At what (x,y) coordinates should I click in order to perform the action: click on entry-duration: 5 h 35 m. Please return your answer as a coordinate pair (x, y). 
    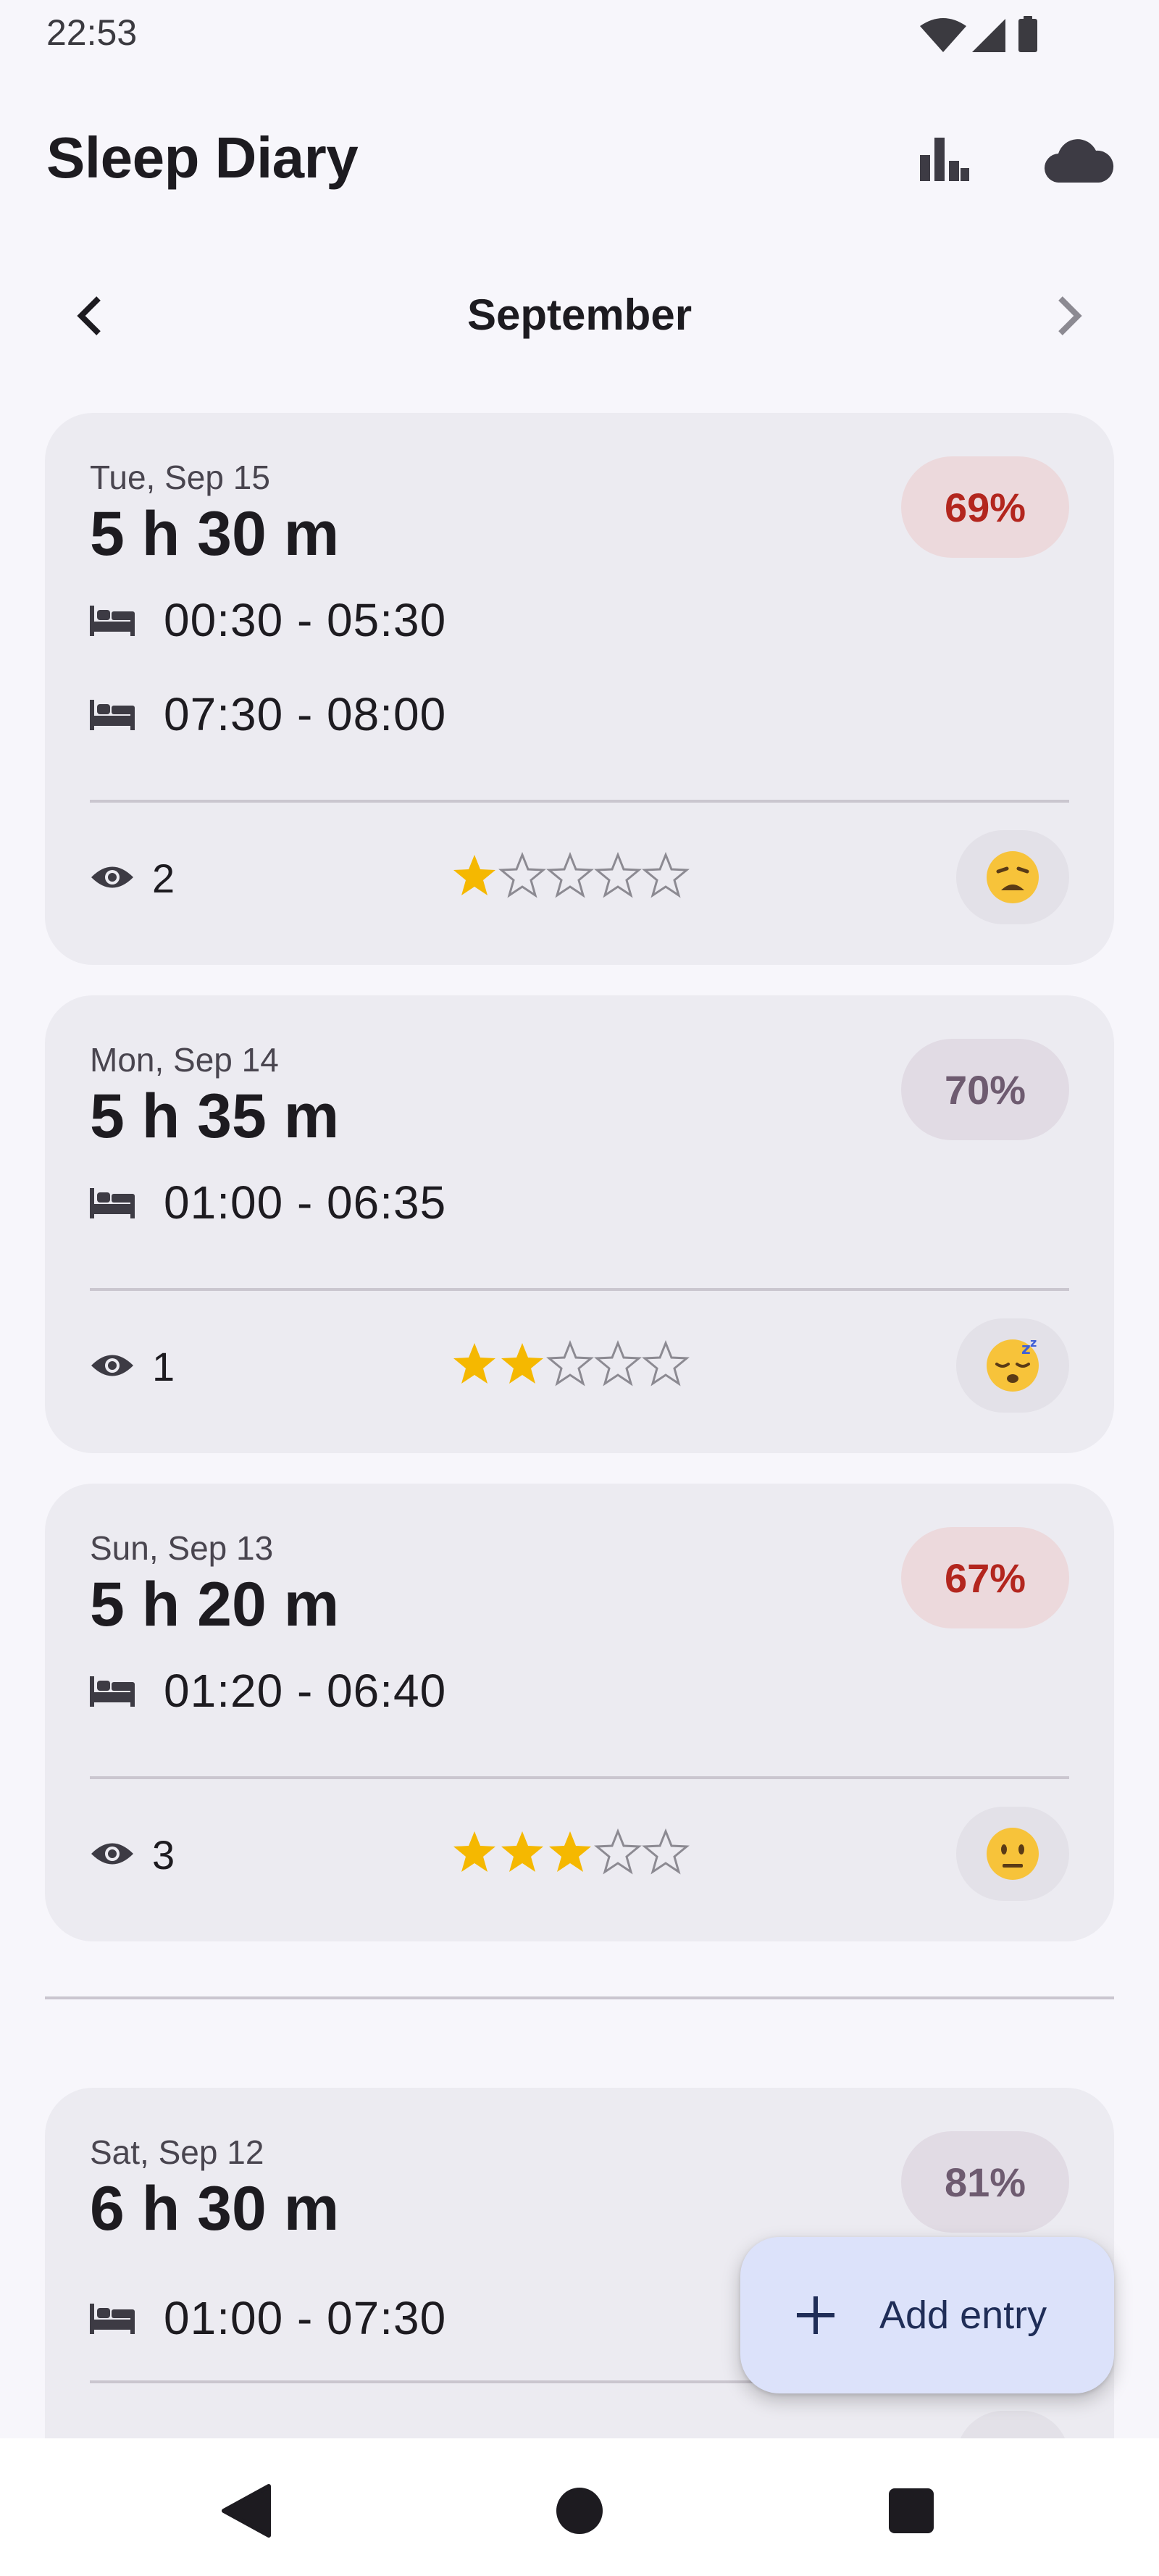
    Looking at the image, I should click on (215, 1116).